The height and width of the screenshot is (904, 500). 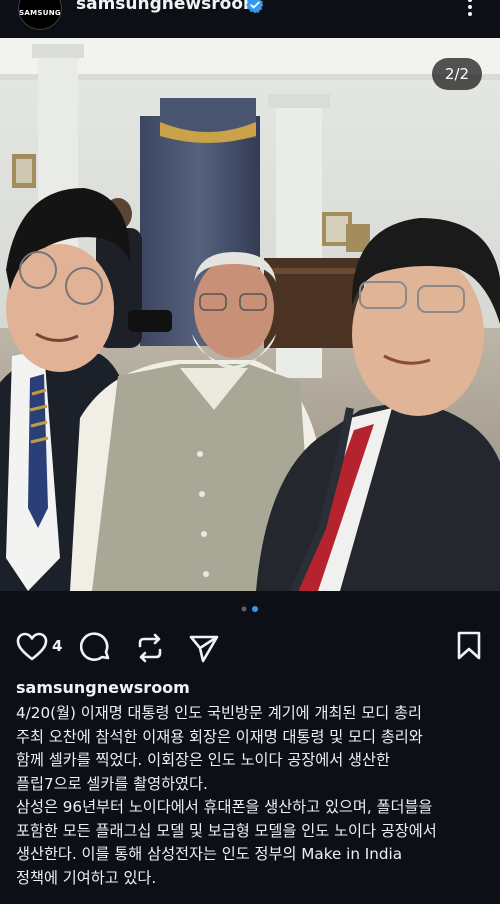 What do you see at coordinates (32, 647) in the screenshot?
I see `heart-icon` at bounding box center [32, 647].